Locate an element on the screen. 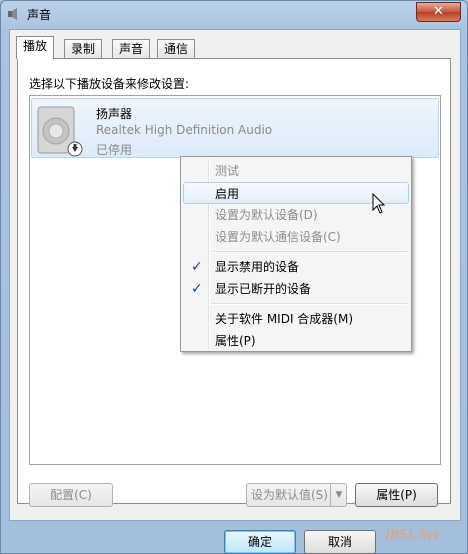 The width and height of the screenshot is (468, 554). set-default-button: 设为默认值(S) ▼ is located at coordinates (296, 495).